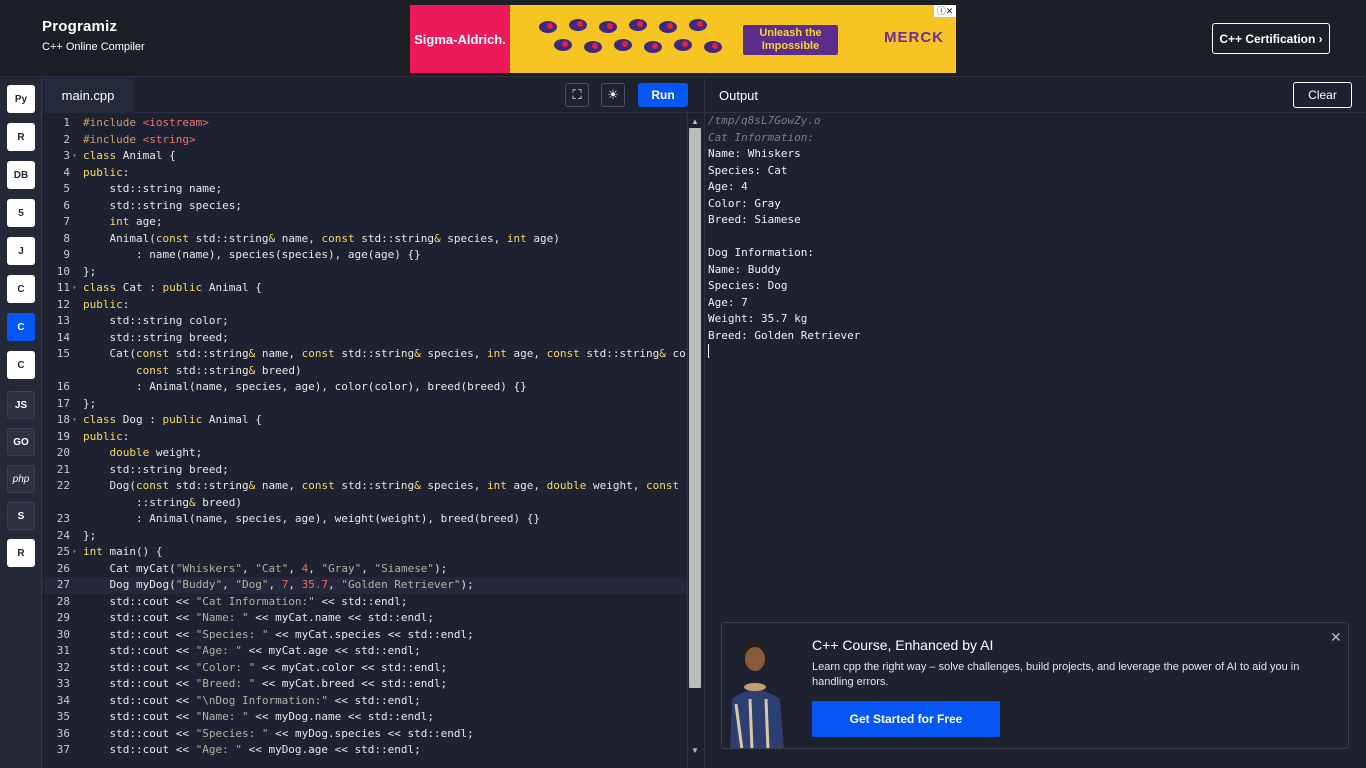 Image resolution: width=1366 pixels, height=768 pixels. I want to click on code-line: 24};, so click(364, 536).